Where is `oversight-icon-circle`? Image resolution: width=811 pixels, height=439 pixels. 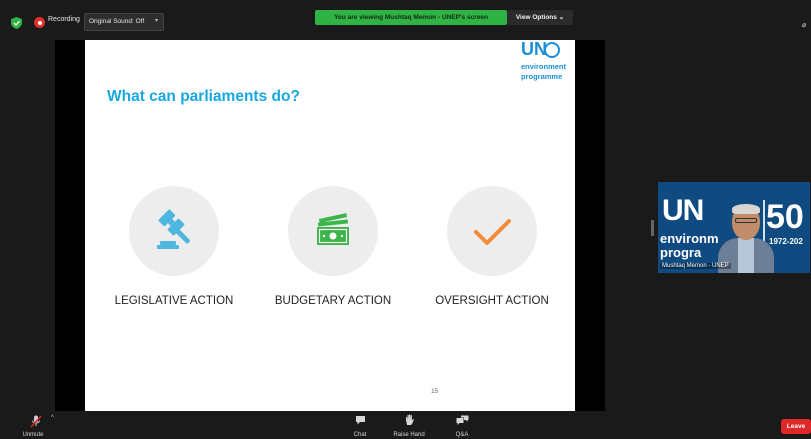 oversight-icon-circle is located at coordinates (492, 231).